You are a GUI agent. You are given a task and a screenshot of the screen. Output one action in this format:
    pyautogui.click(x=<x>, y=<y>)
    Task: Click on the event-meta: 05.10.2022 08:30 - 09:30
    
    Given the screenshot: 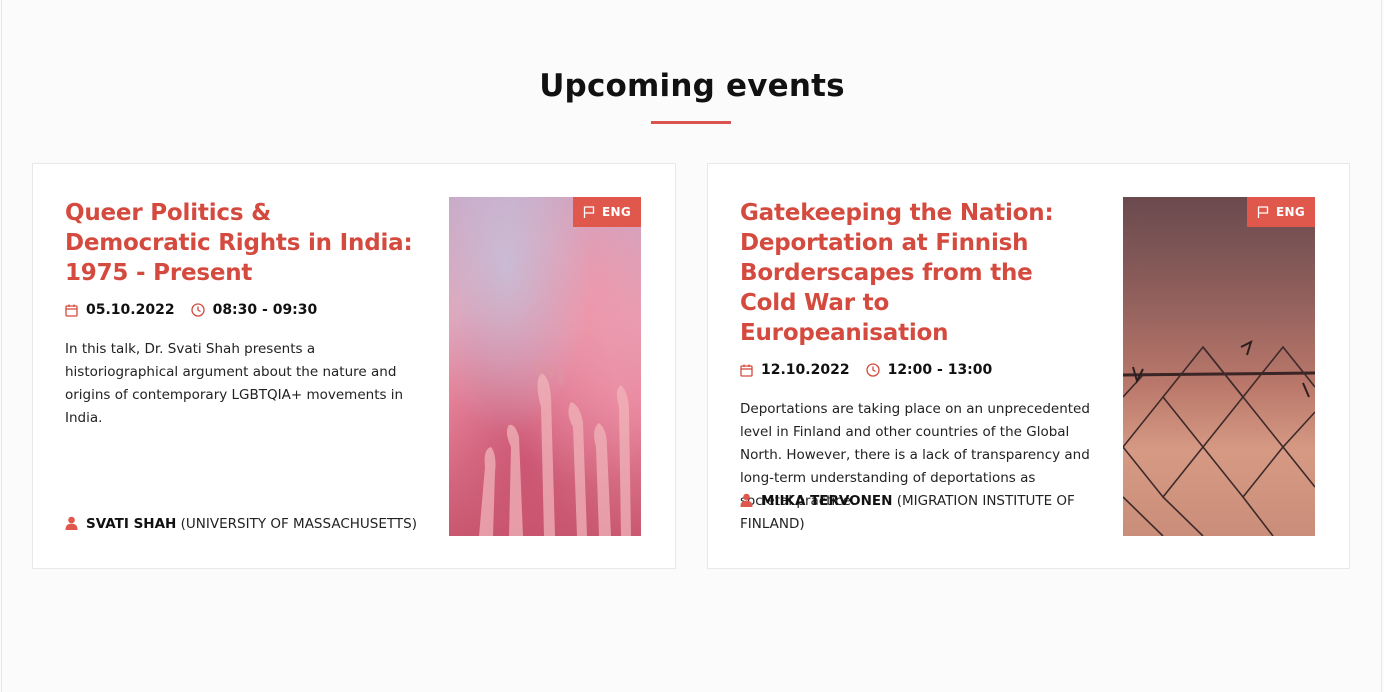 What is the action you would take?
    pyautogui.click(x=242, y=310)
    